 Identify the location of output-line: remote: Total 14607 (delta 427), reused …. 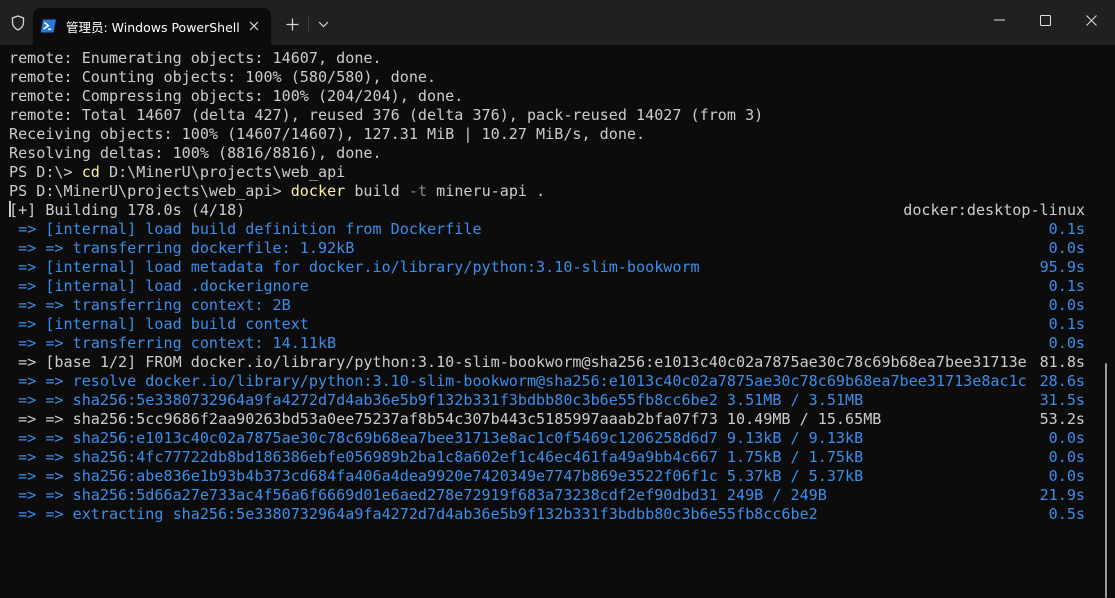
(386, 115).